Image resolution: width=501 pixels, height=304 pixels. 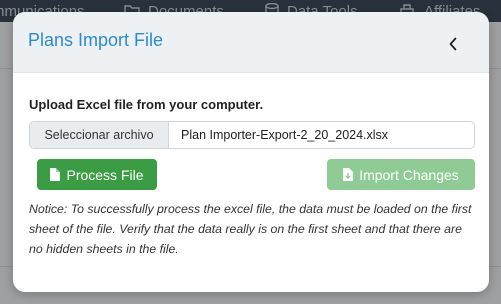 What do you see at coordinates (105, 174) in the screenshot?
I see `process-file-label: Process File` at bounding box center [105, 174].